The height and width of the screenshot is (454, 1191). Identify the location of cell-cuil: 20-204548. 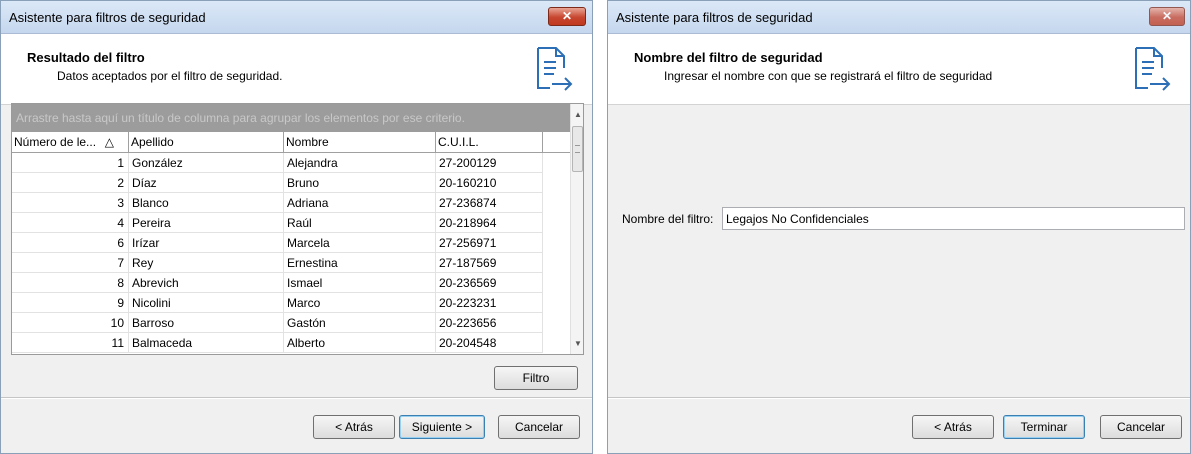
(489, 343).